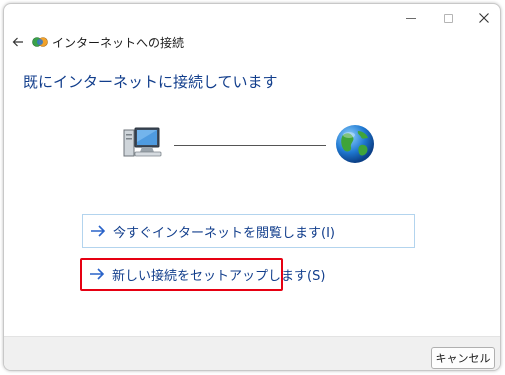  I want to click on maximize-icon, so click(448, 18).